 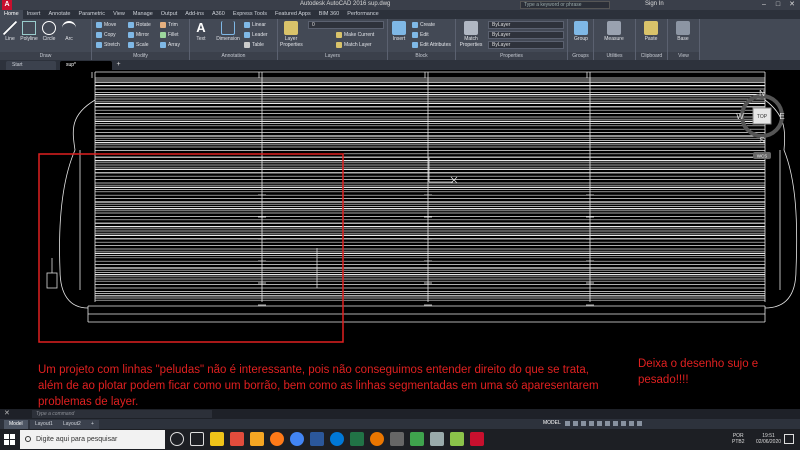 What do you see at coordinates (575, 423) in the screenshot?
I see `snap-icon` at bounding box center [575, 423].